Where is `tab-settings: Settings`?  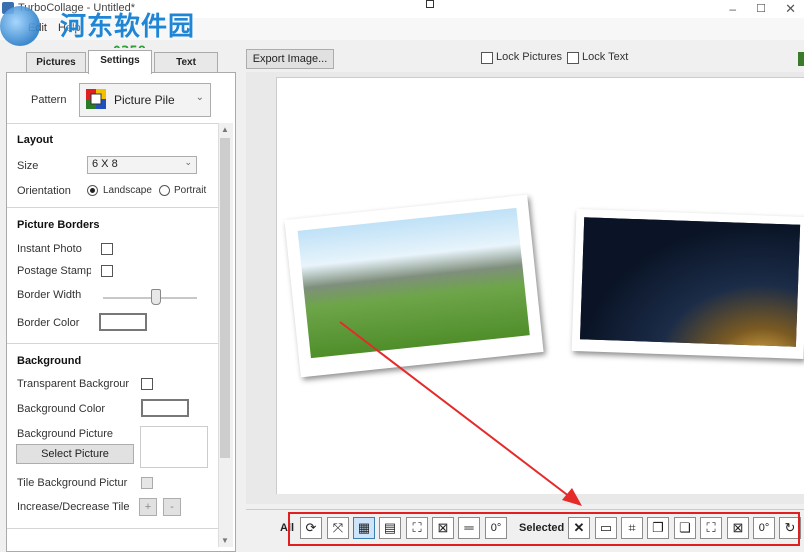 tab-settings: Settings is located at coordinates (120, 62).